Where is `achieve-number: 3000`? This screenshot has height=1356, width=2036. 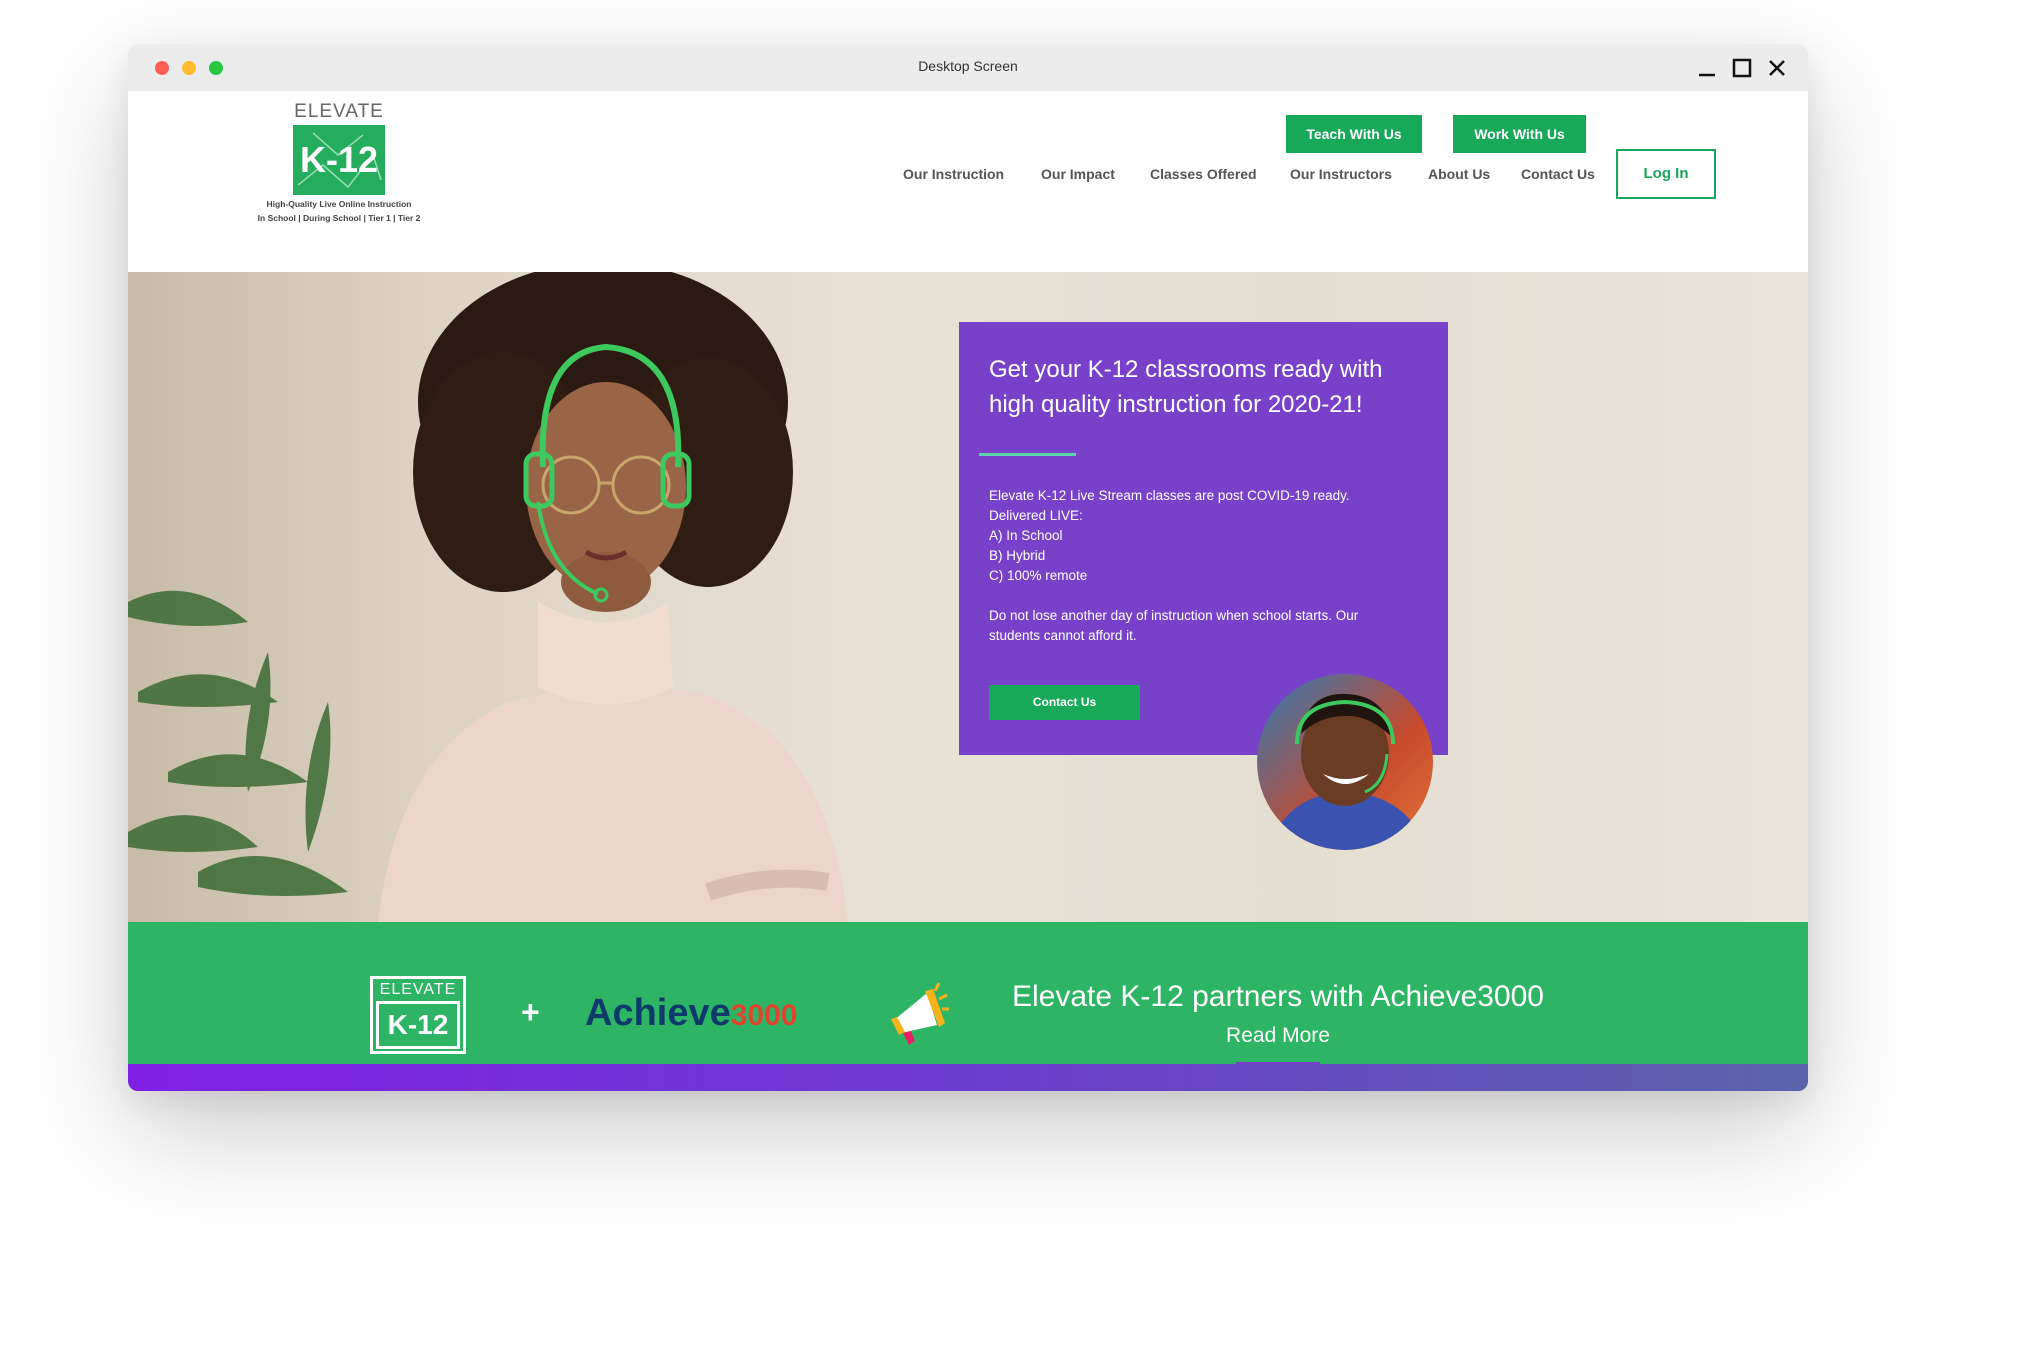 achieve-number: 3000 is located at coordinates (764, 1015).